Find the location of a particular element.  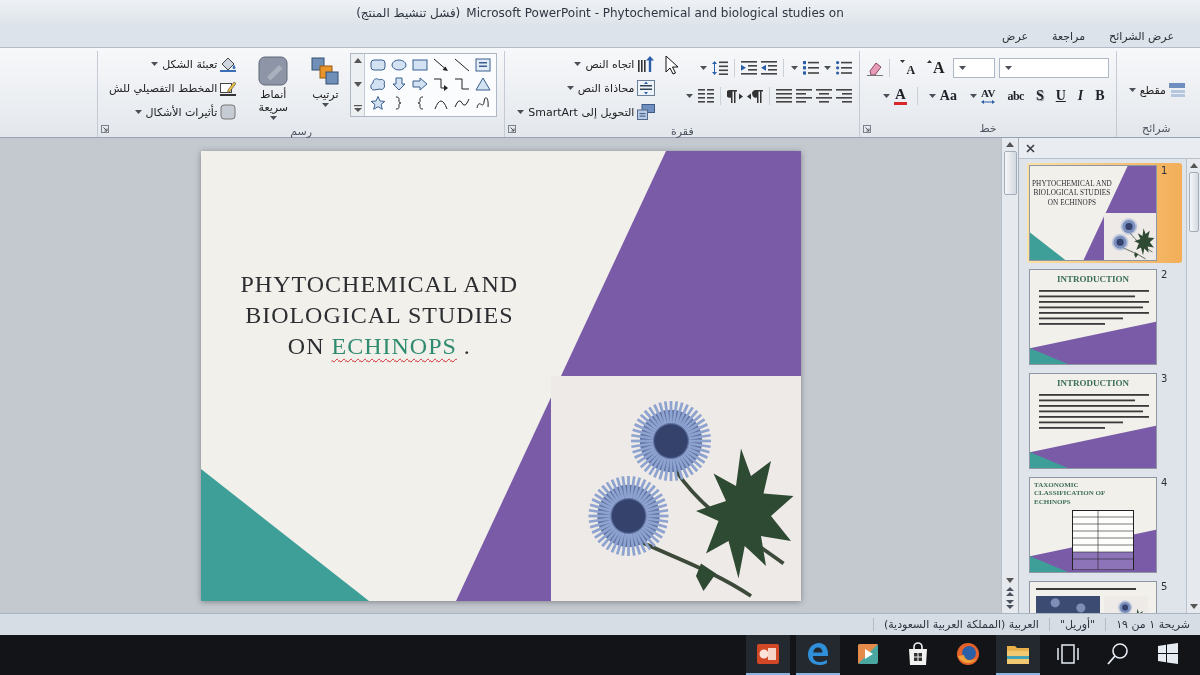

group-label: شرائح is located at coordinates (1156, 128).